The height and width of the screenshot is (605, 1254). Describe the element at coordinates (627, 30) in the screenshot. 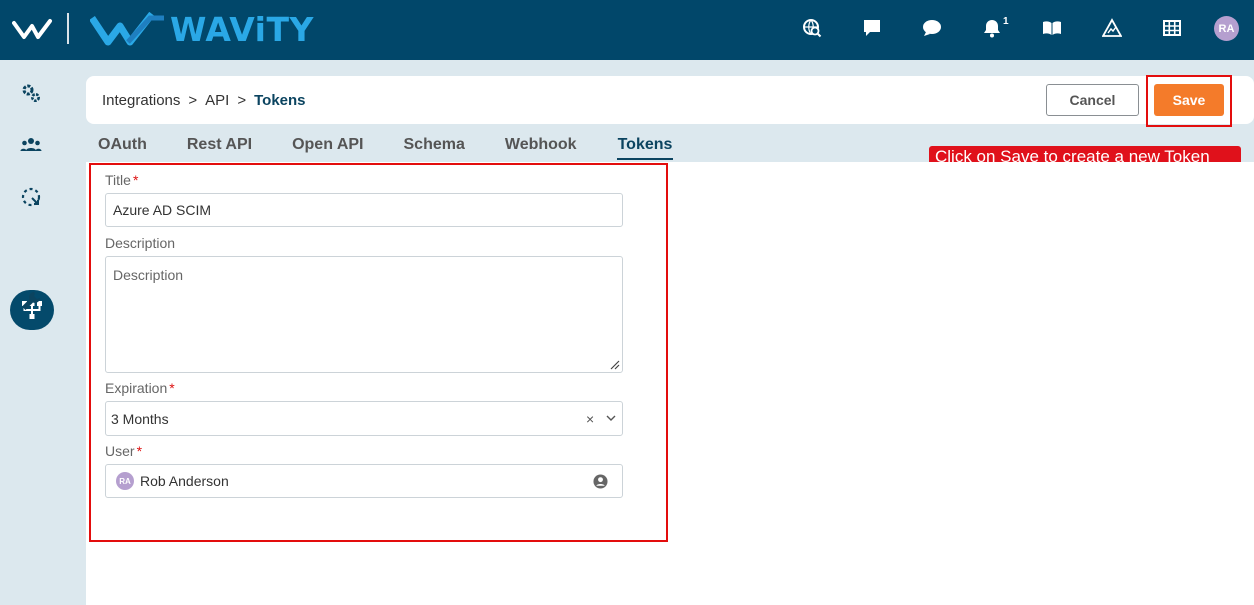

I see `top-navigation-bar: WAViTY 1 RA` at that location.